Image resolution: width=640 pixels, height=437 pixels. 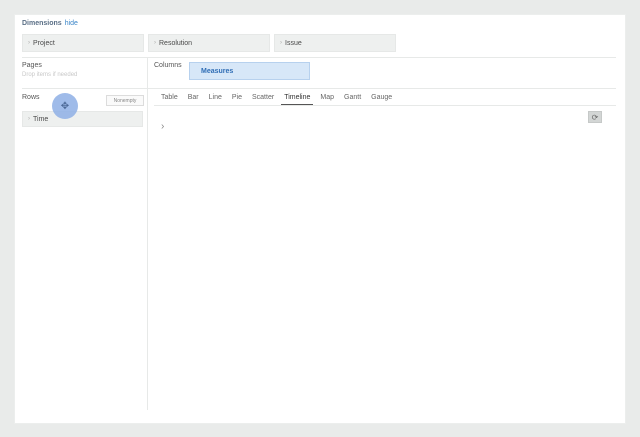 What do you see at coordinates (83, 43) in the screenshot?
I see `dimension-project: › Project` at bounding box center [83, 43].